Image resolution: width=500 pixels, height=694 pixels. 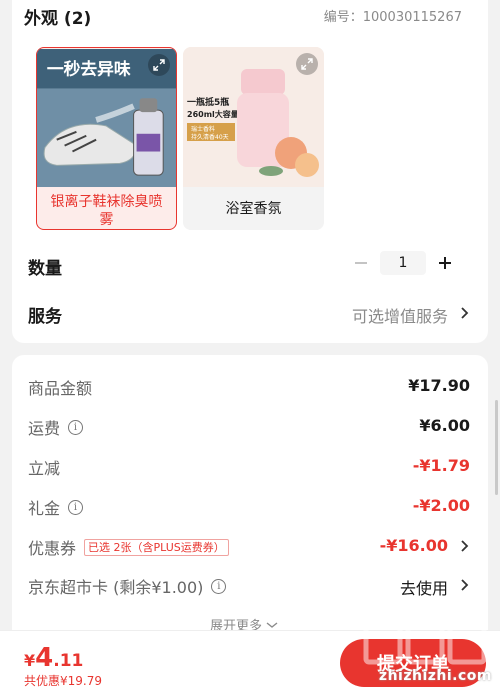 What do you see at coordinates (249, 387) in the screenshot?
I see `goods-amount-row: 商品金额 ¥17.90` at bounding box center [249, 387].